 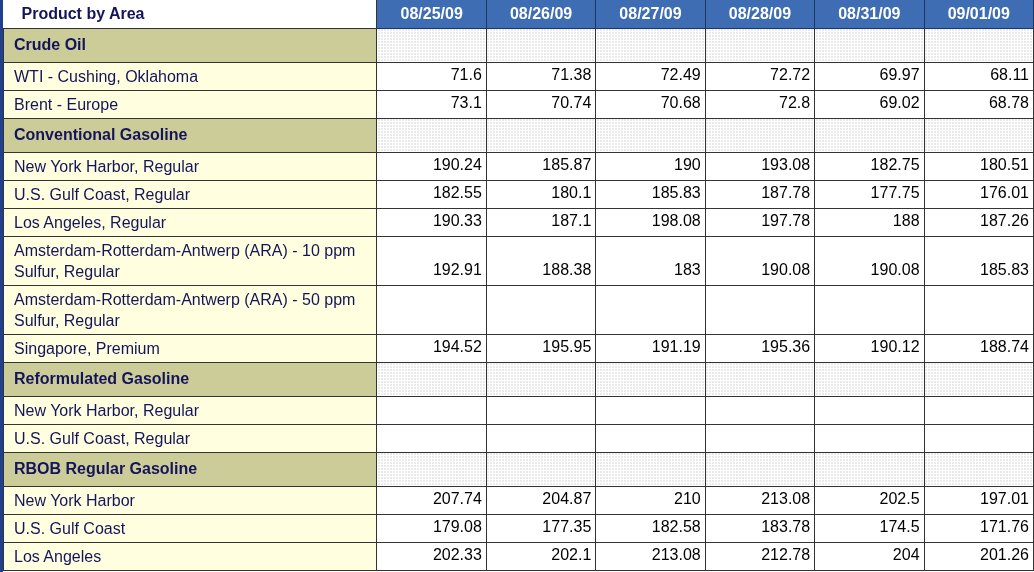 What do you see at coordinates (869, 76) in the screenshot?
I see `table-cell: 69.97` at bounding box center [869, 76].